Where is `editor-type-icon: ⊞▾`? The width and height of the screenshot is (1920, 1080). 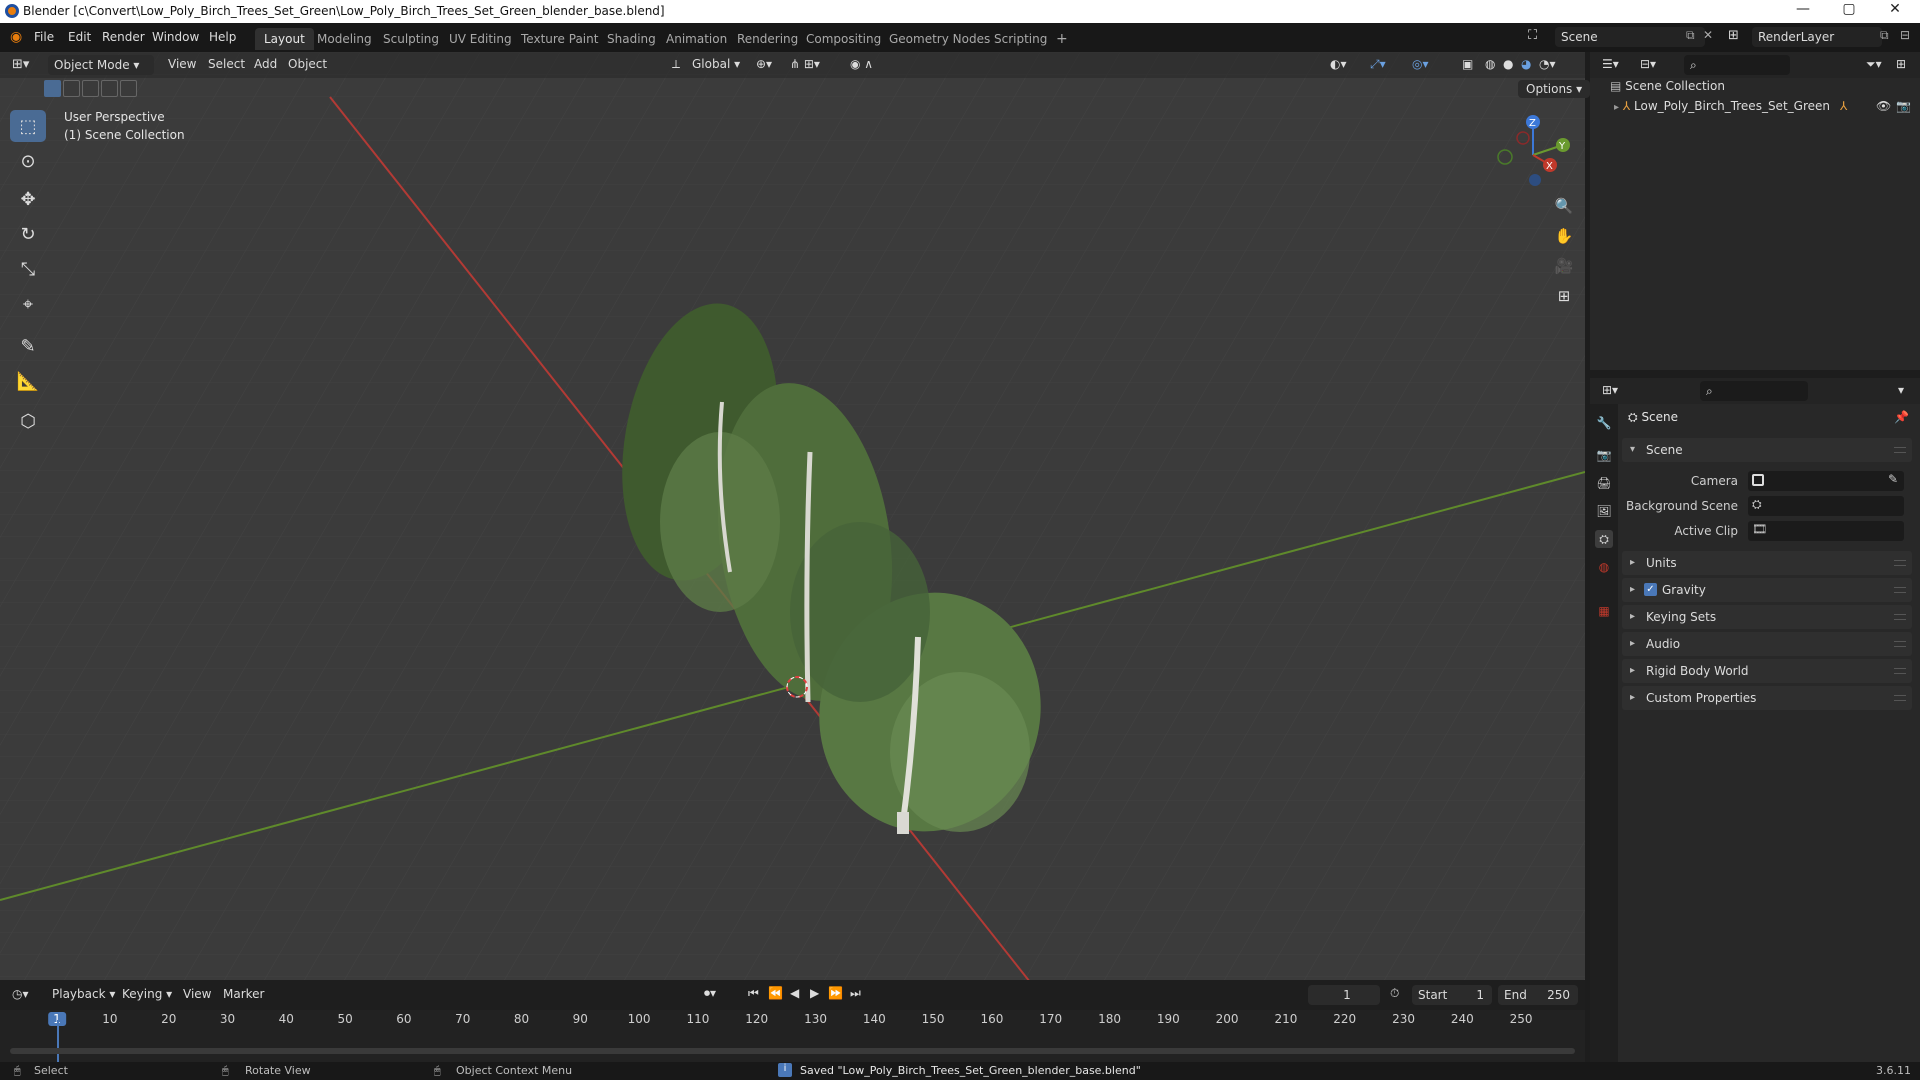 editor-type-icon: ⊞▾ is located at coordinates (20, 64).